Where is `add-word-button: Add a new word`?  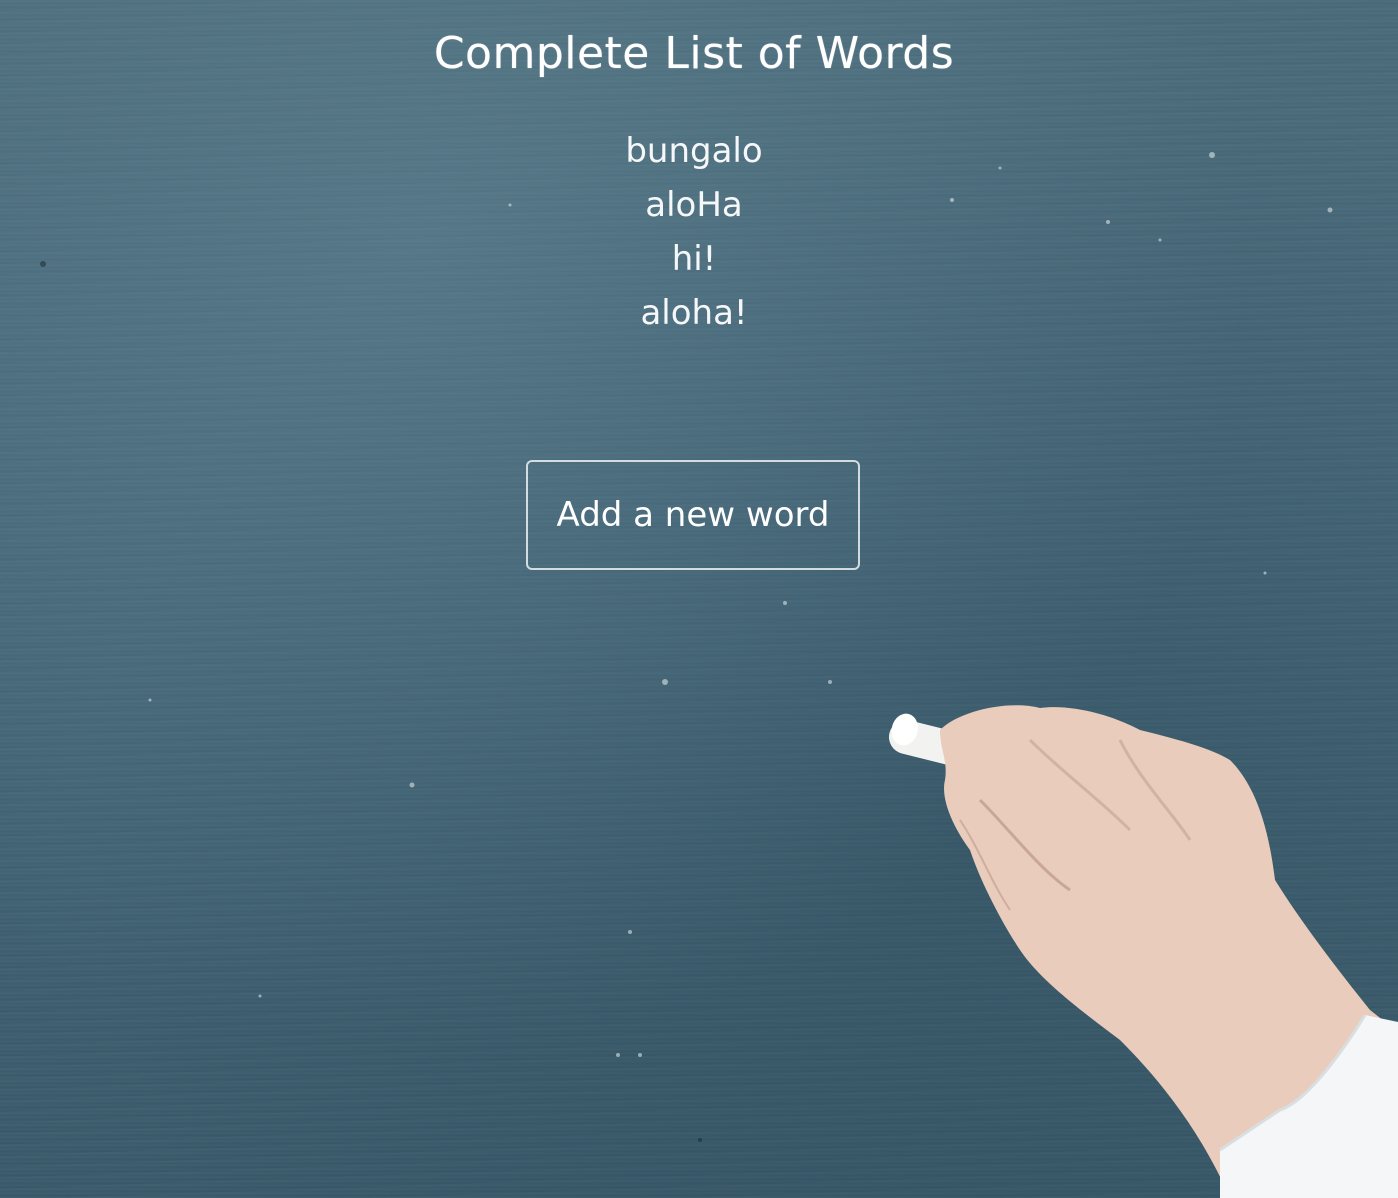 add-word-button: Add a new word is located at coordinates (693, 515).